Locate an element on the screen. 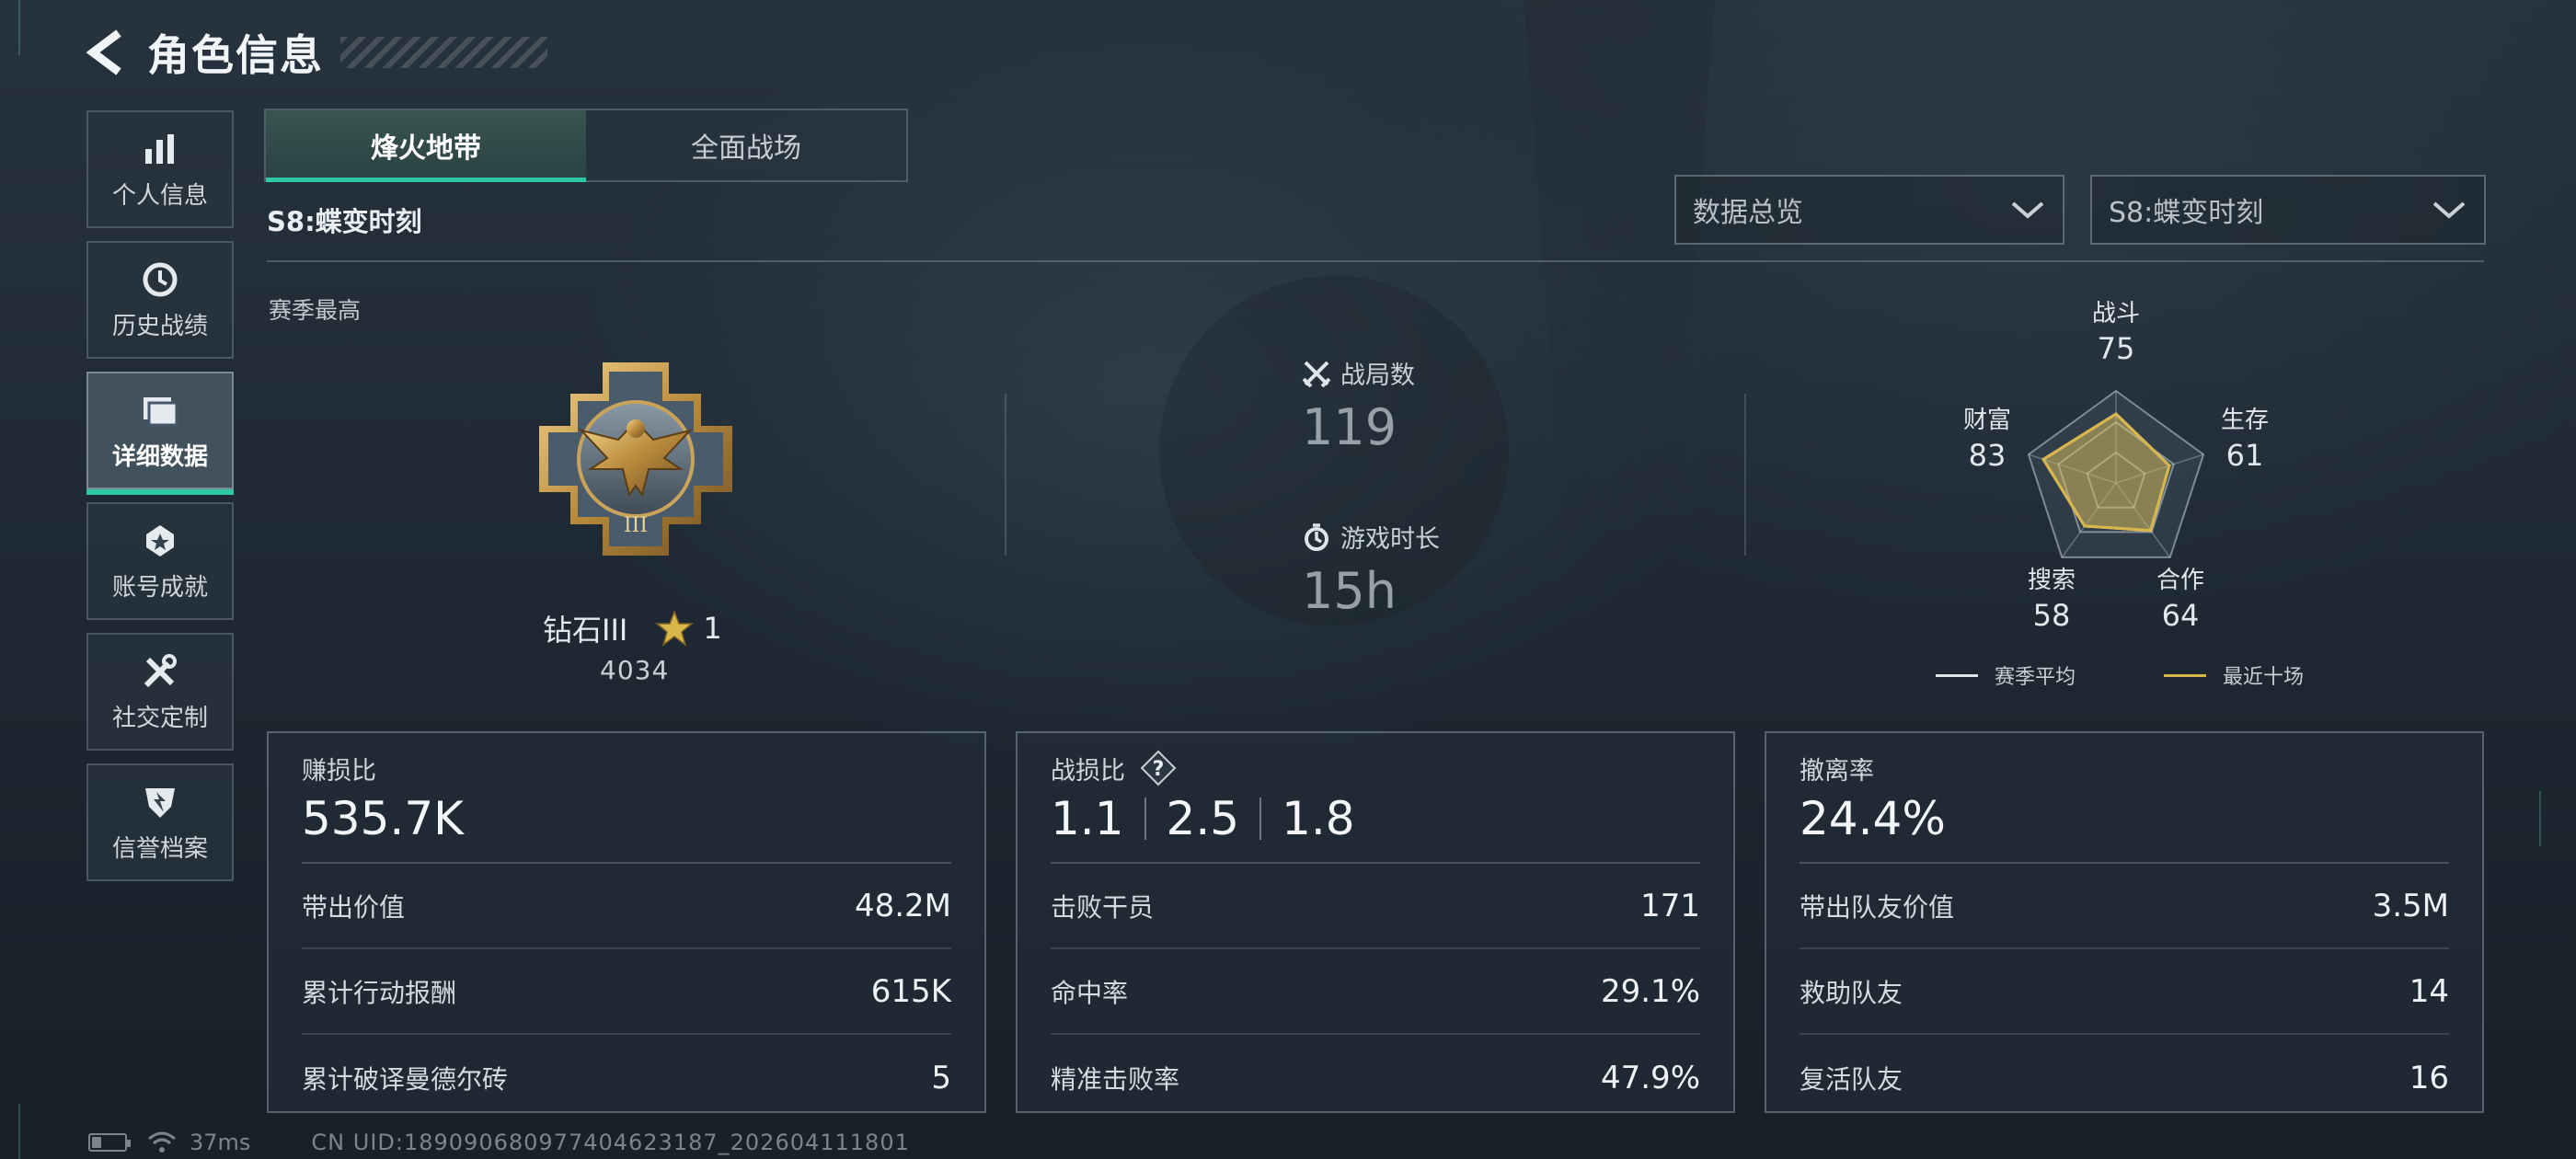 Image resolution: width=2576 pixels, height=1159 pixels. radar-axis-teamwork: 合作 64 is located at coordinates (2180, 600).